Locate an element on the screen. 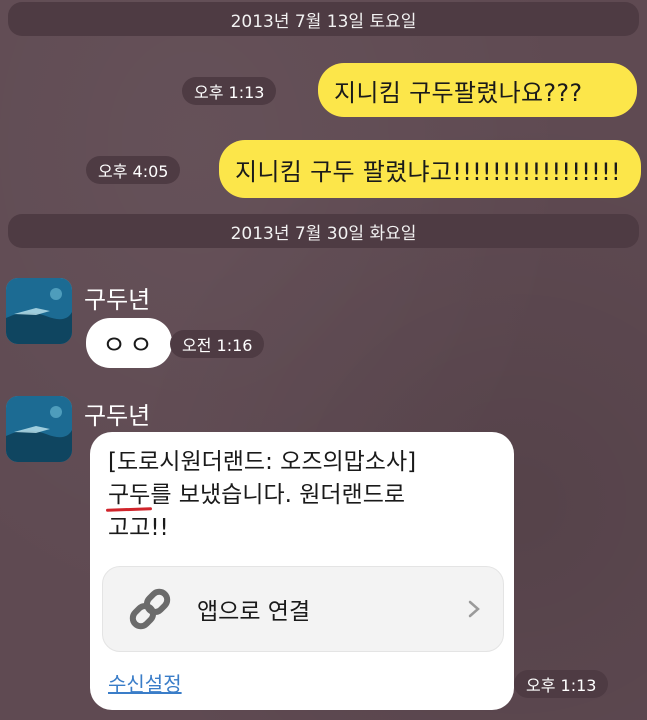 This screenshot has height=720, width=647. date-separator-label: 2013년 7월 13일 토요일 is located at coordinates (323, 21).